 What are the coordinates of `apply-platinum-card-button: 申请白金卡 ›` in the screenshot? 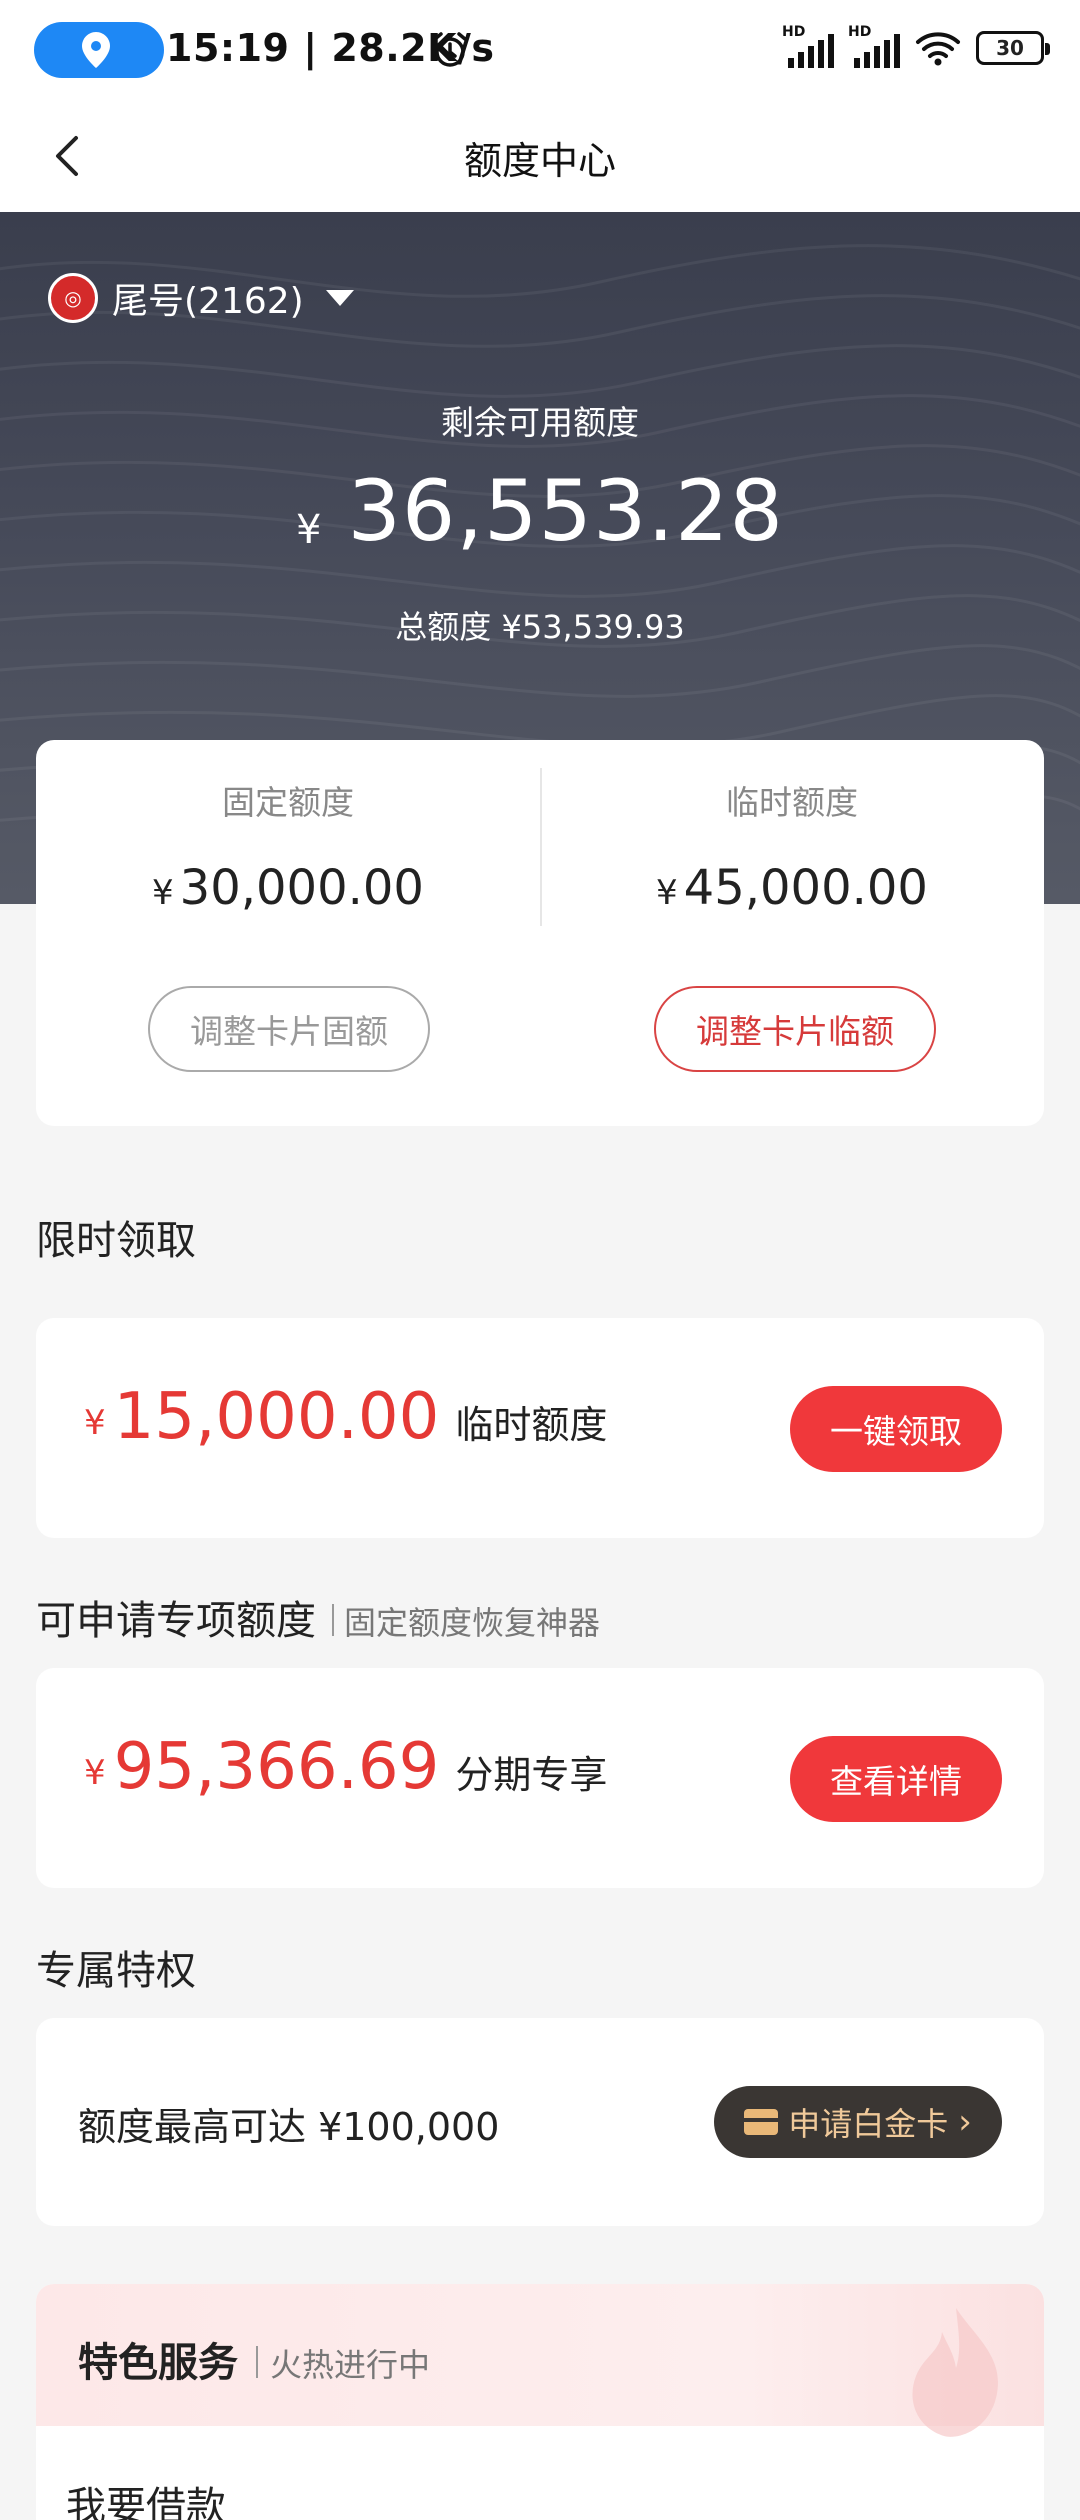 It's located at (858, 2122).